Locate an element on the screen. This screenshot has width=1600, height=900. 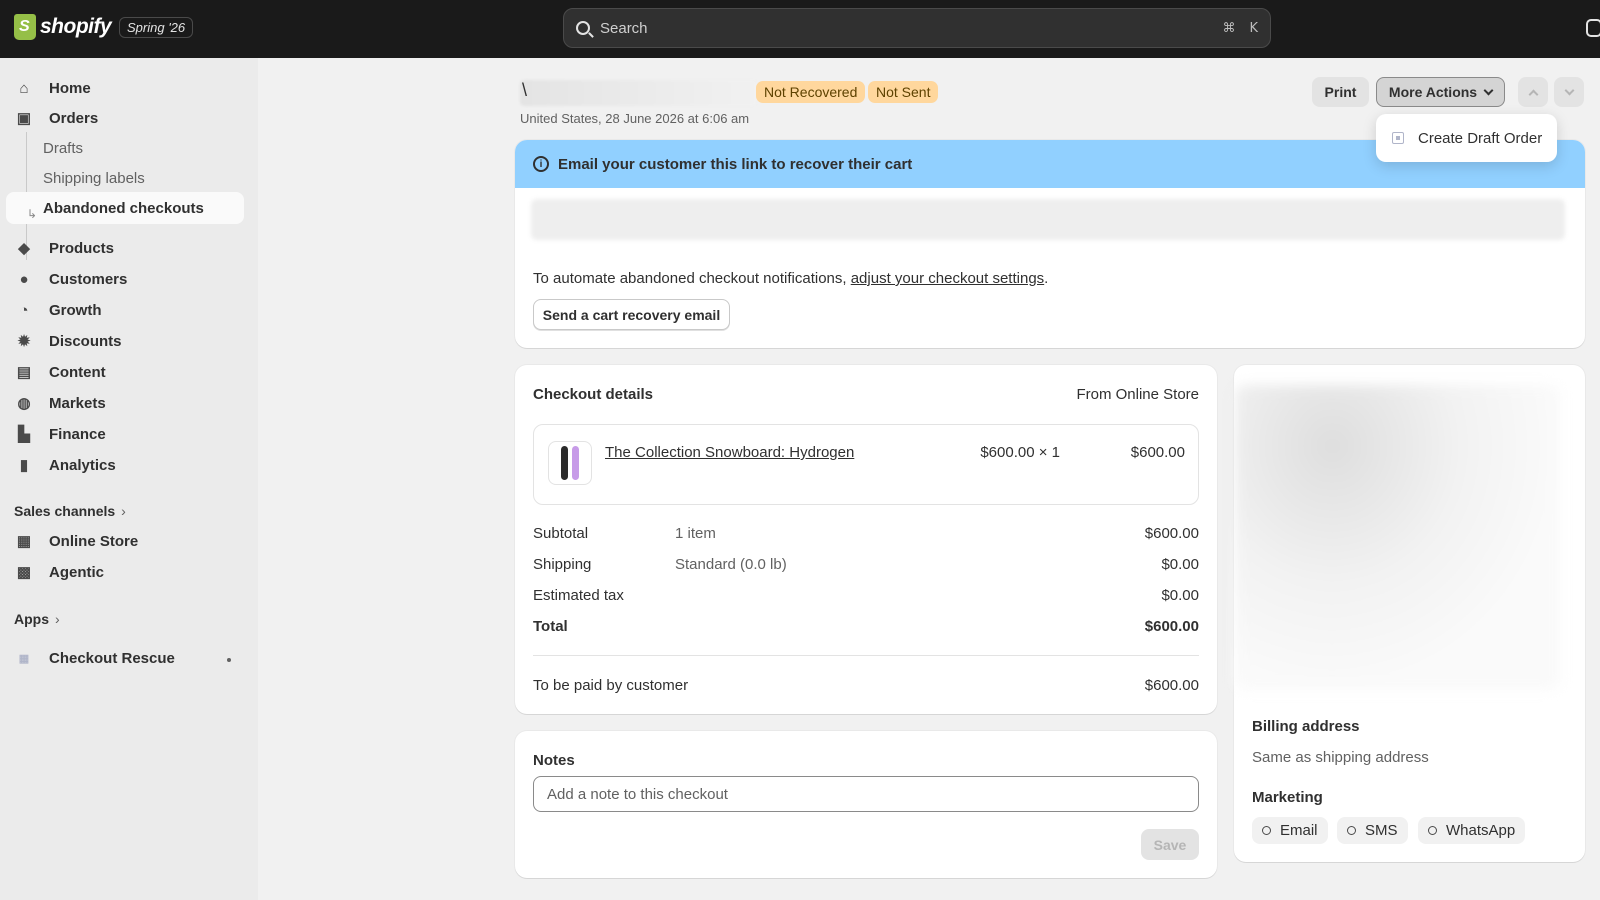
sidebar-item-shipping-labels: Shipping labels is located at coordinates (94, 178).